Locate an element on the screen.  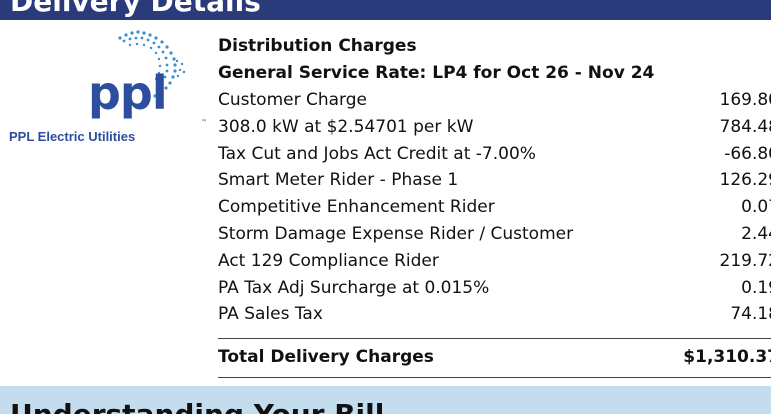
charge-label: Smart Meter Rider - Phase 1 is located at coordinates (338, 180).